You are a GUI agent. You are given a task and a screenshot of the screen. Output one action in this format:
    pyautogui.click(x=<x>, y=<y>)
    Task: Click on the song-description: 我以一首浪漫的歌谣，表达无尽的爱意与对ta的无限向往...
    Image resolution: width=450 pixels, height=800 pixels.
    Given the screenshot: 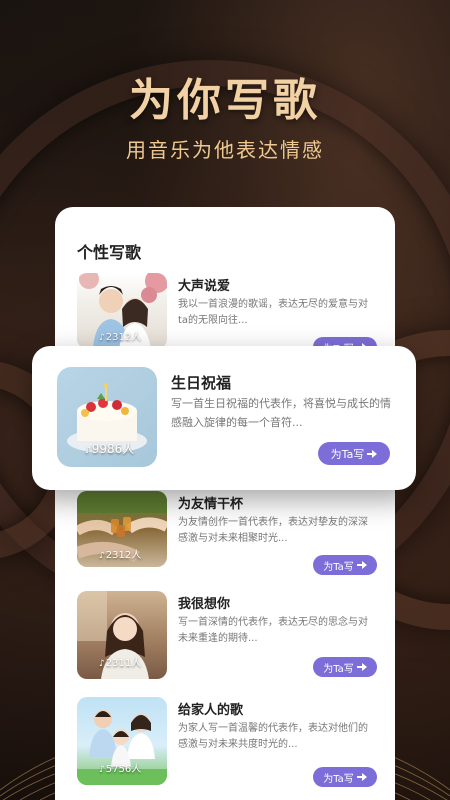 What is the action you would take?
    pyautogui.click(x=273, y=312)
    